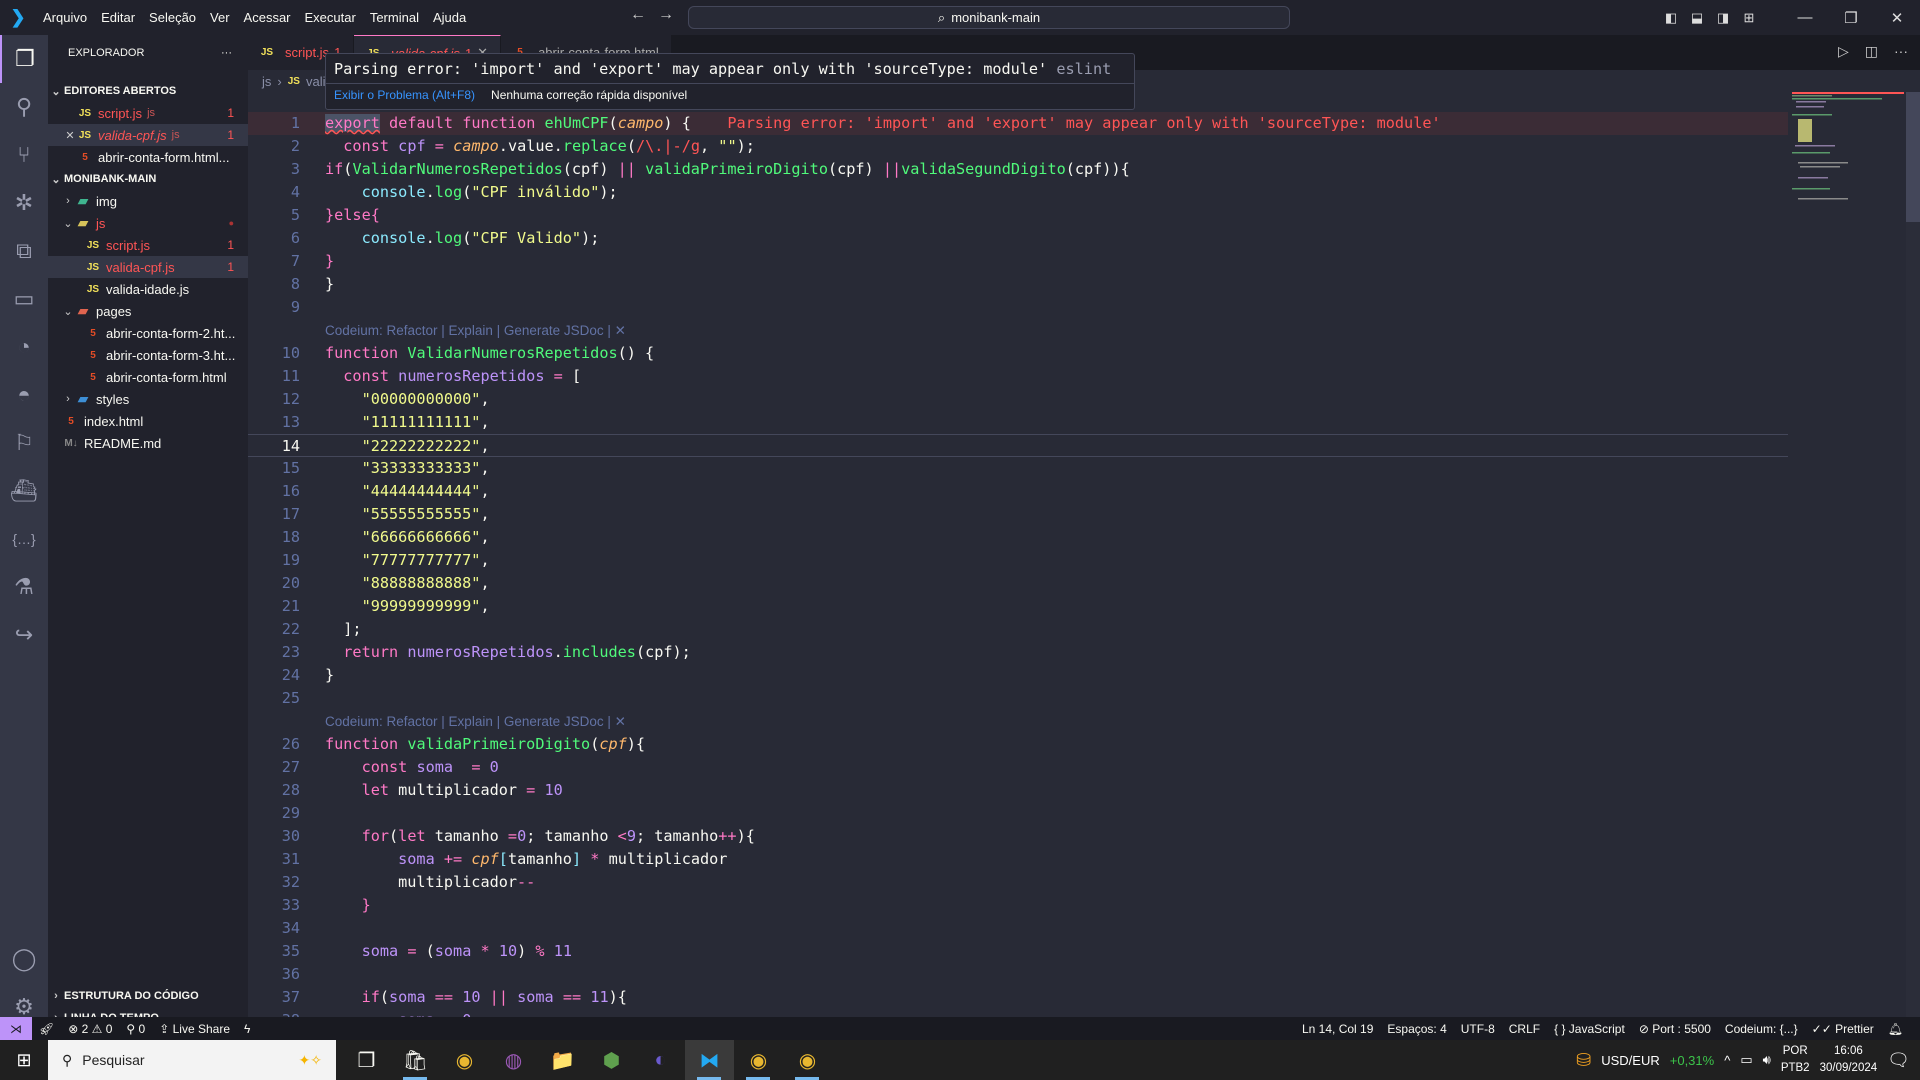  What do you see at coordinates (1589, 1029) in the screenshot?
I see `language-mode: { } JavaScript` at bounding box center [1589, 1029].